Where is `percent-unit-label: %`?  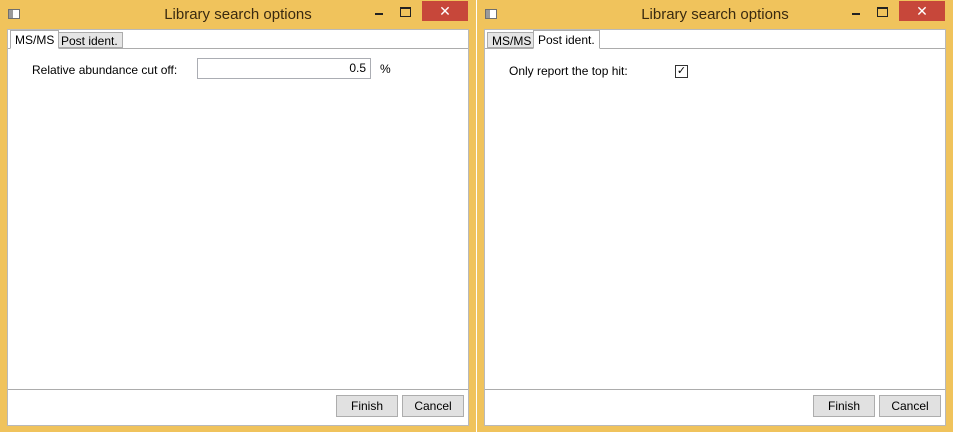
percent-unit-label: % is located at coordinates (385, 69).